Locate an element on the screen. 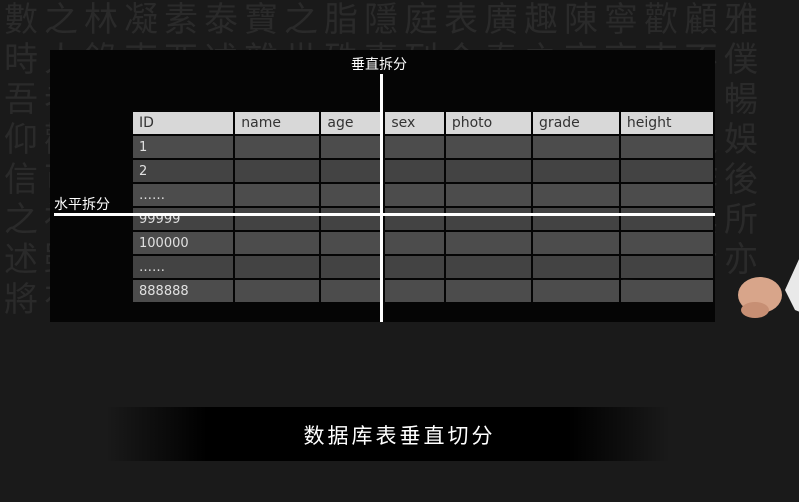 Image resolution: width=799 pixels, height=502 pixels. header-height: height is located at coordinates (666, 123).